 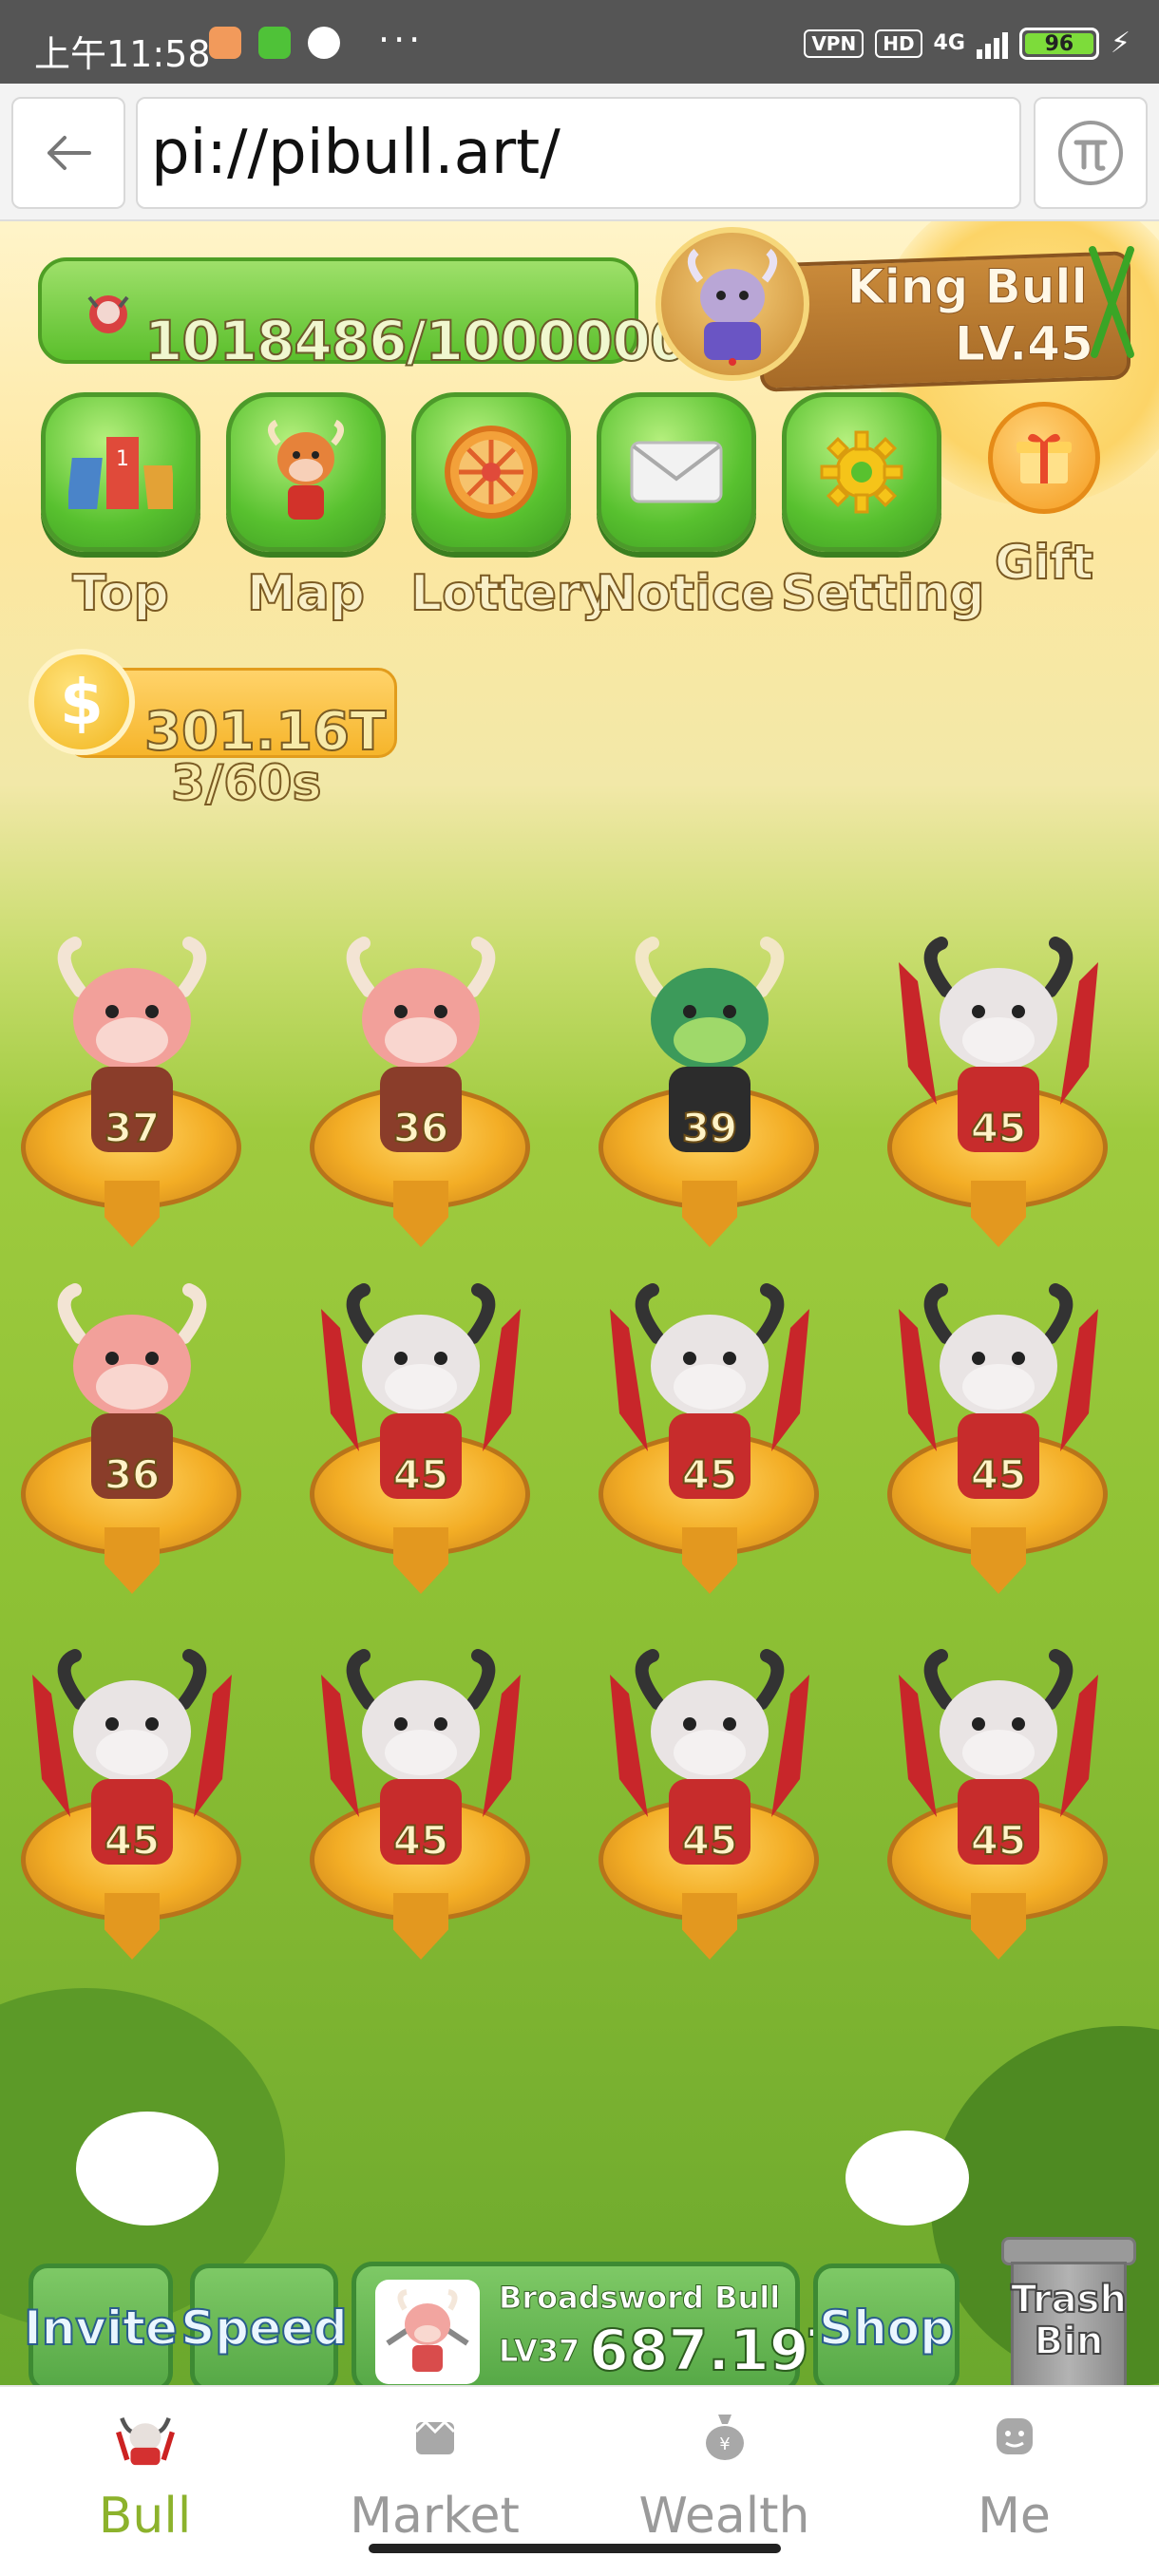 What do you see at coordinates (246, 783) in the screenshot?
I see `coin-rate: 3/60s` at bounding box center [246, 783].